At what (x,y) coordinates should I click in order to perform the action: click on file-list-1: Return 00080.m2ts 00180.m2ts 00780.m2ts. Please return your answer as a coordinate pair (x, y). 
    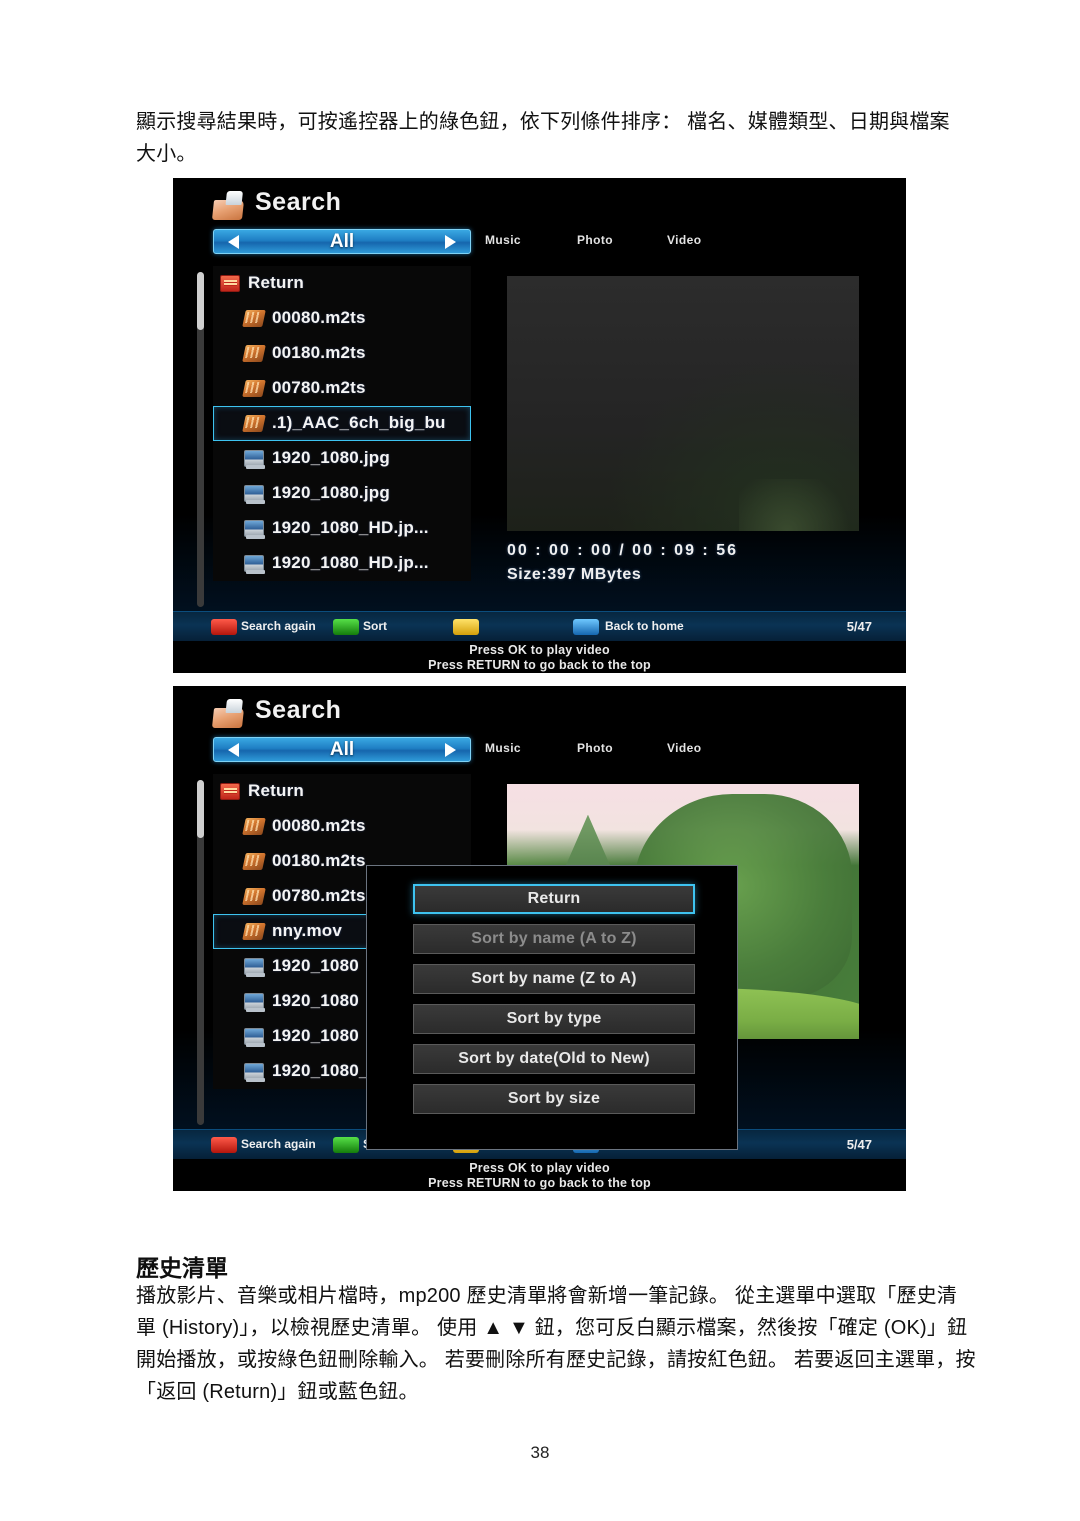
    Looking at the image, I should click on (342, 423).